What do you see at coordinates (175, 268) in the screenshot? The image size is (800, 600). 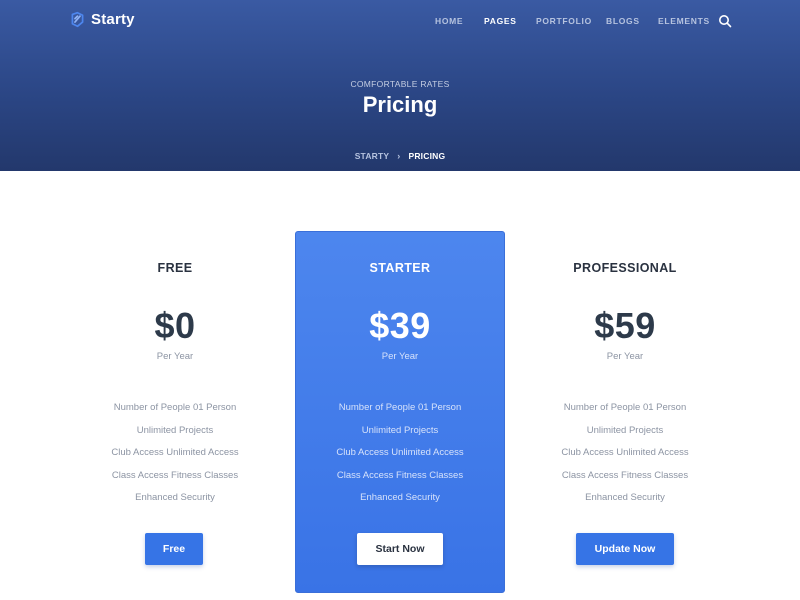 I see `plan-name: FREE` at bounding box center [175, 268].